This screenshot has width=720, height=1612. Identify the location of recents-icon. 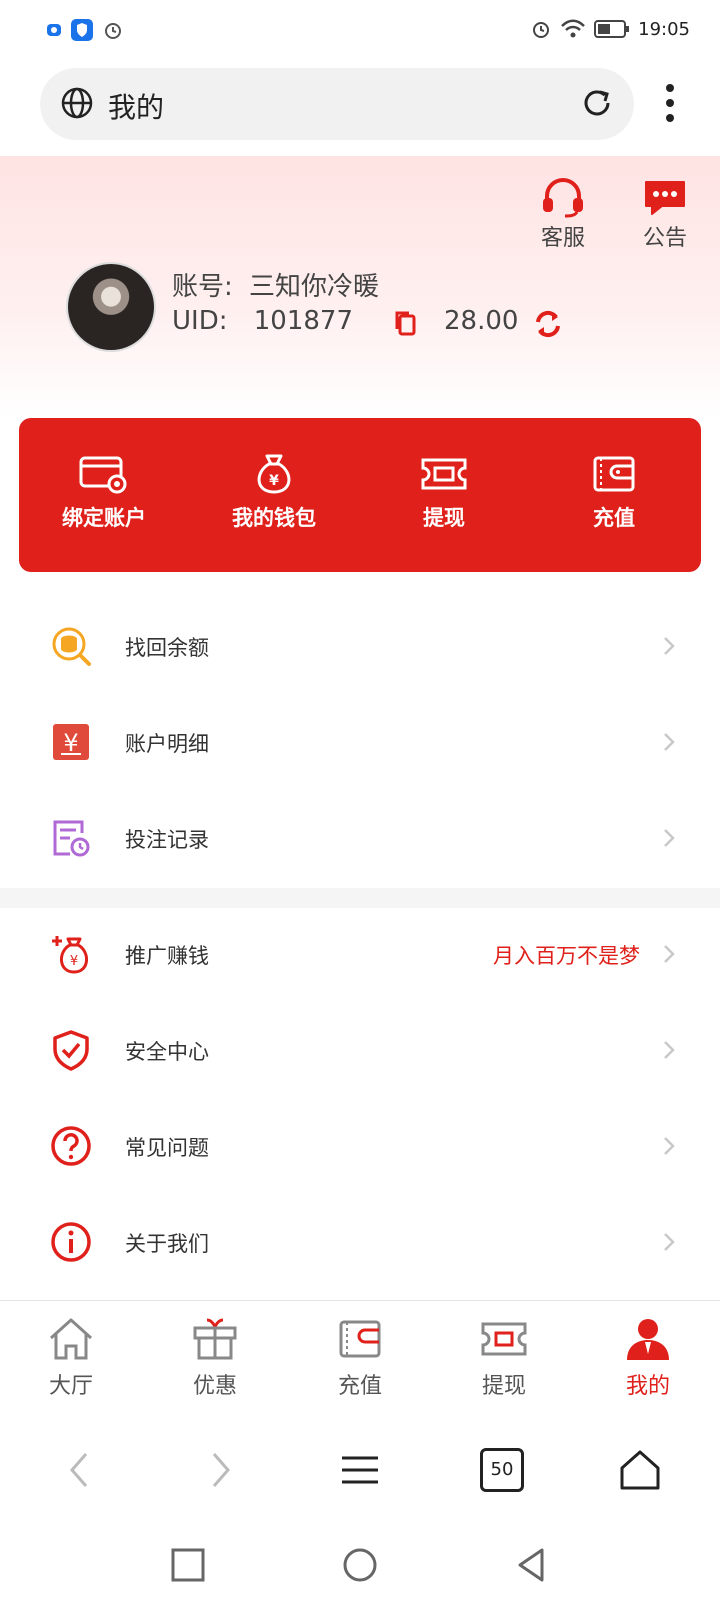
(188, 1565).